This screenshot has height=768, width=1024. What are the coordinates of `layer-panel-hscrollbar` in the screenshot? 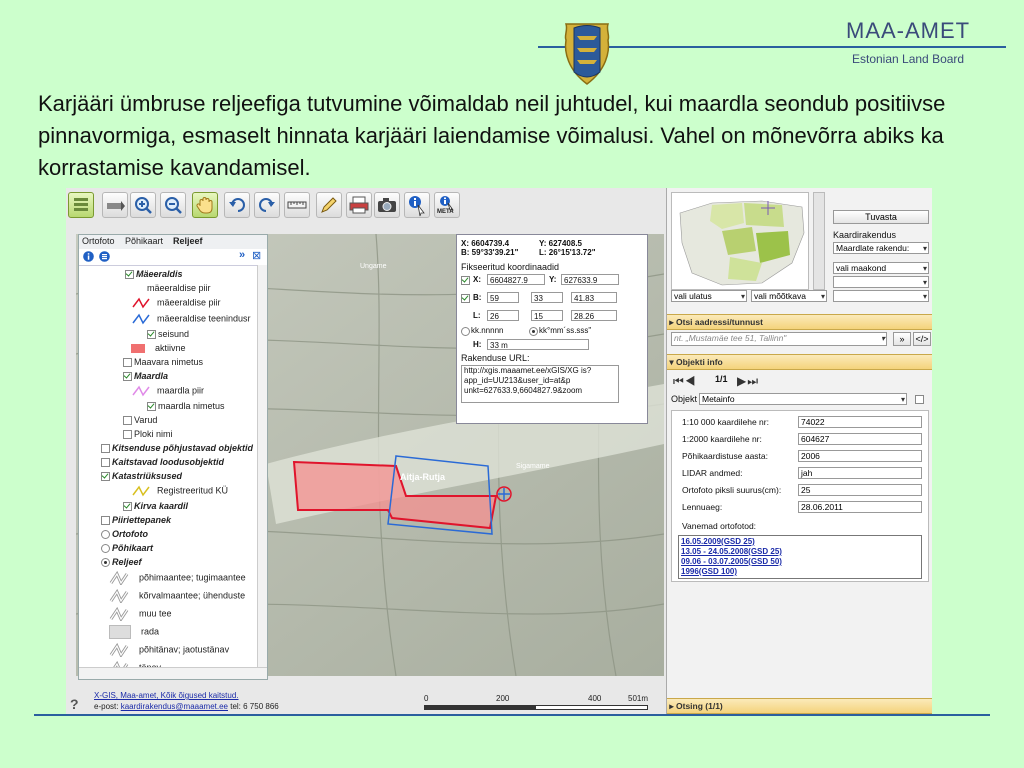 It's located at (173, 673).